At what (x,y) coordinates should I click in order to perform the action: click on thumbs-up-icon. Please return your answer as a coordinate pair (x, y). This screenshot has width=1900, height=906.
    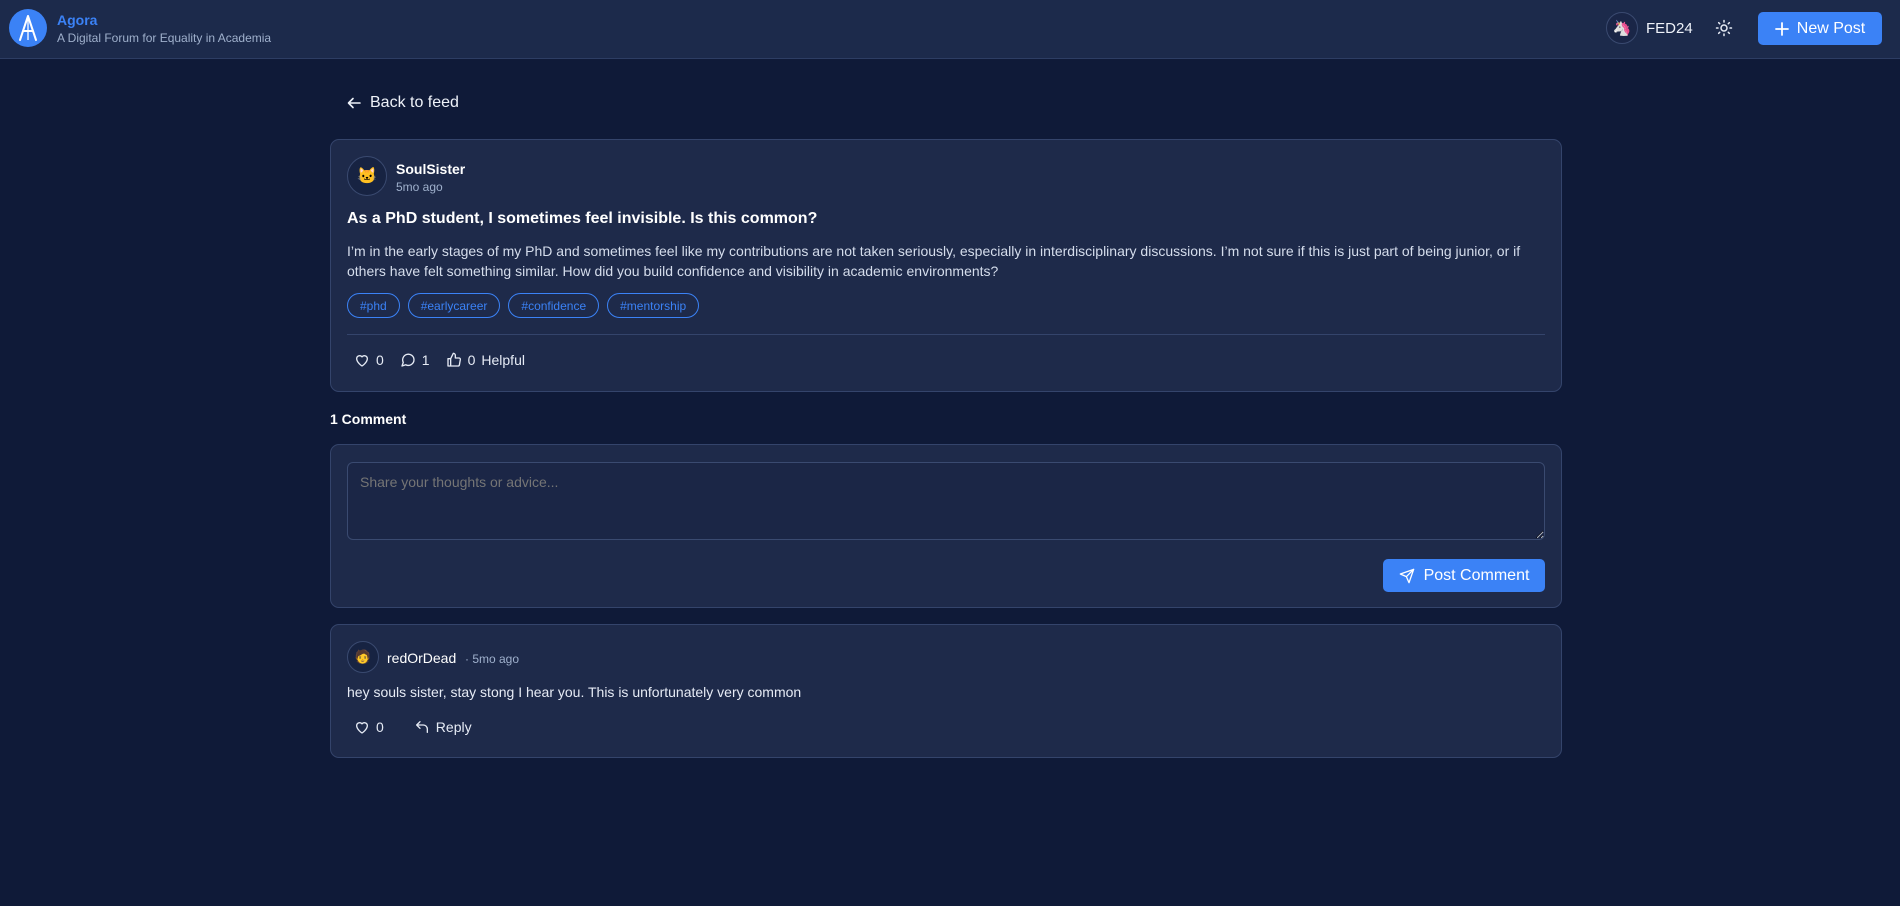
    Looking at the image, I should click on (454, 360).